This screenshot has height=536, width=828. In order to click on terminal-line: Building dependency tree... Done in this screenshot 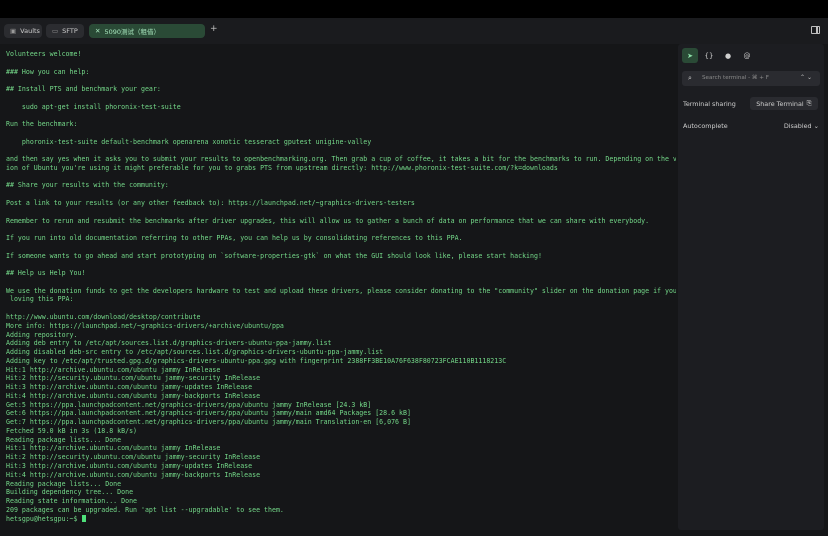, I will do `click(70, 492)`.